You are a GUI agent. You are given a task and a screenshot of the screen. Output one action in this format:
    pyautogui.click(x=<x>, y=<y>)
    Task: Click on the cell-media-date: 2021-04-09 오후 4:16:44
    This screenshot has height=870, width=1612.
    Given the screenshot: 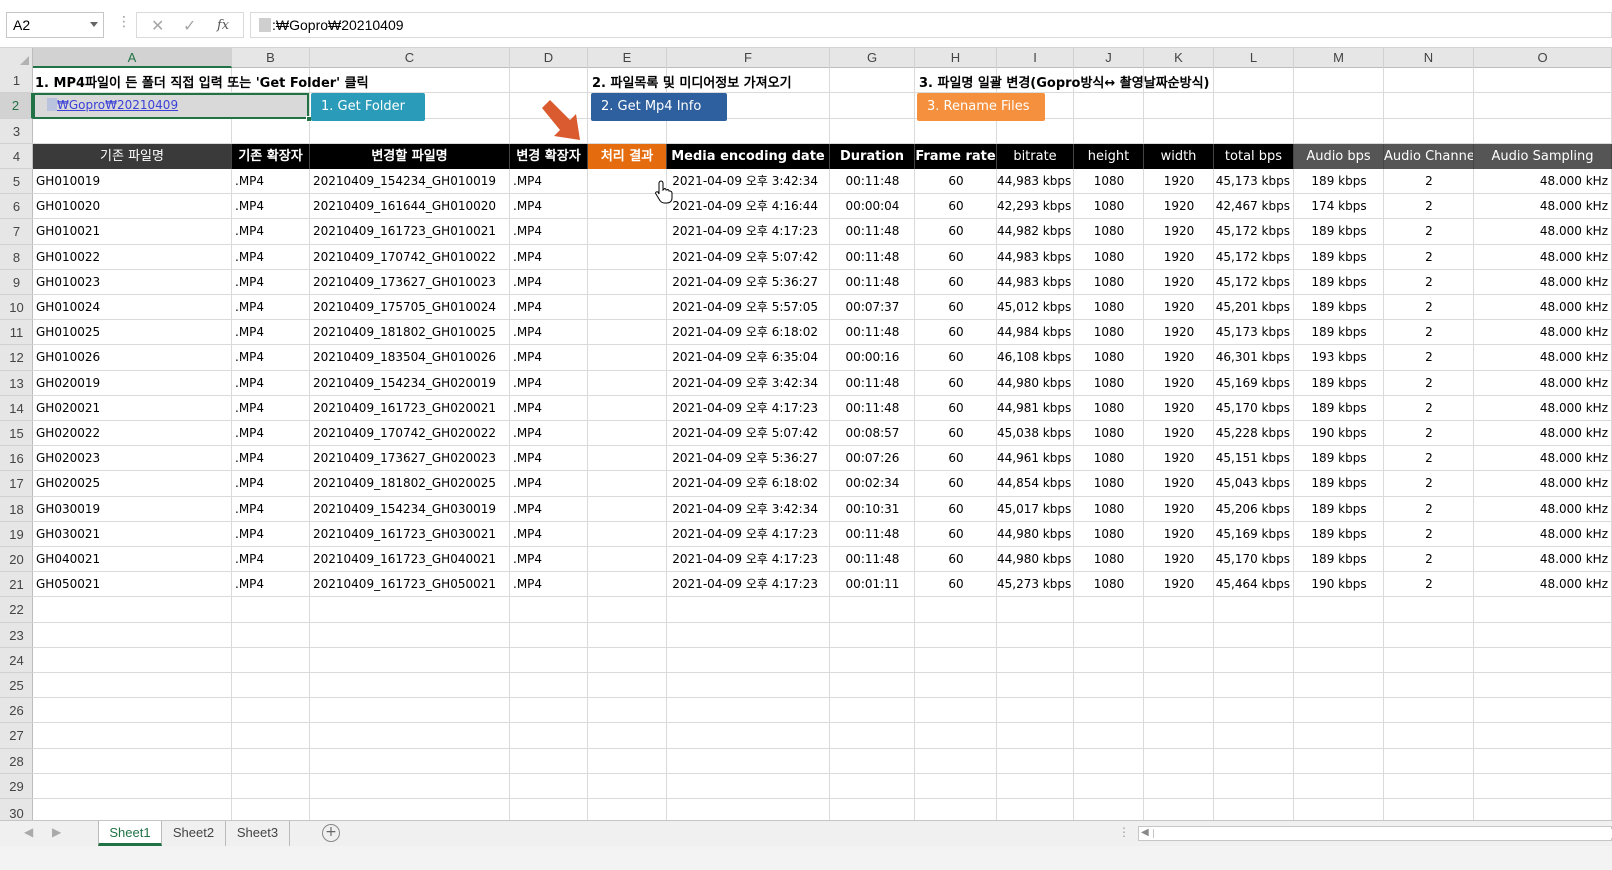 What is the action you would take?
    pyautogui.click(x=748, y=206)
    